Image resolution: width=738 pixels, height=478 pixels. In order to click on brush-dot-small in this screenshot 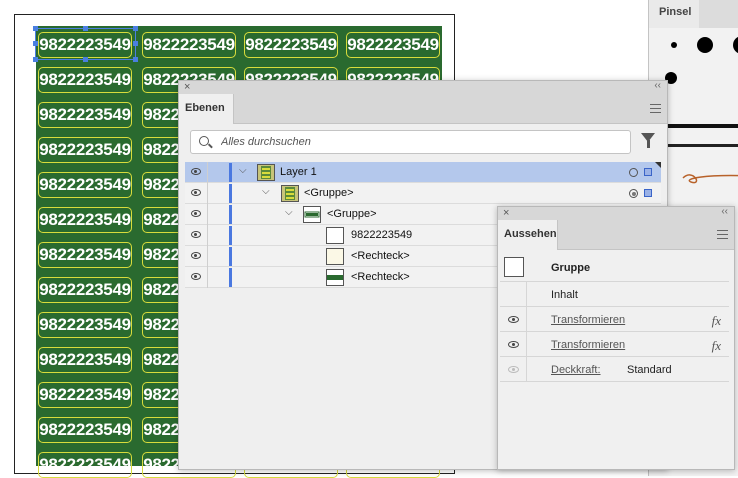, I will do `click(674, 45)`.